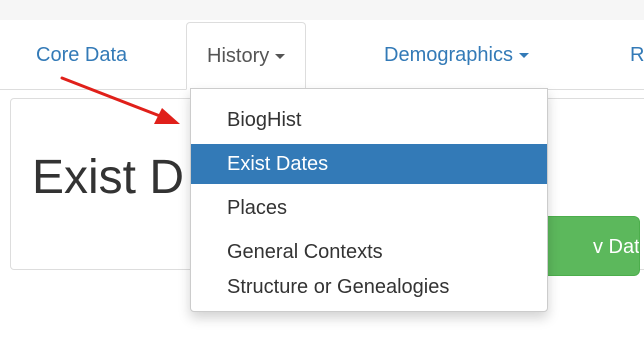 This screenshot has height=337, width=644. I want to click on pointer-arrow-icon, so click(120, 100).